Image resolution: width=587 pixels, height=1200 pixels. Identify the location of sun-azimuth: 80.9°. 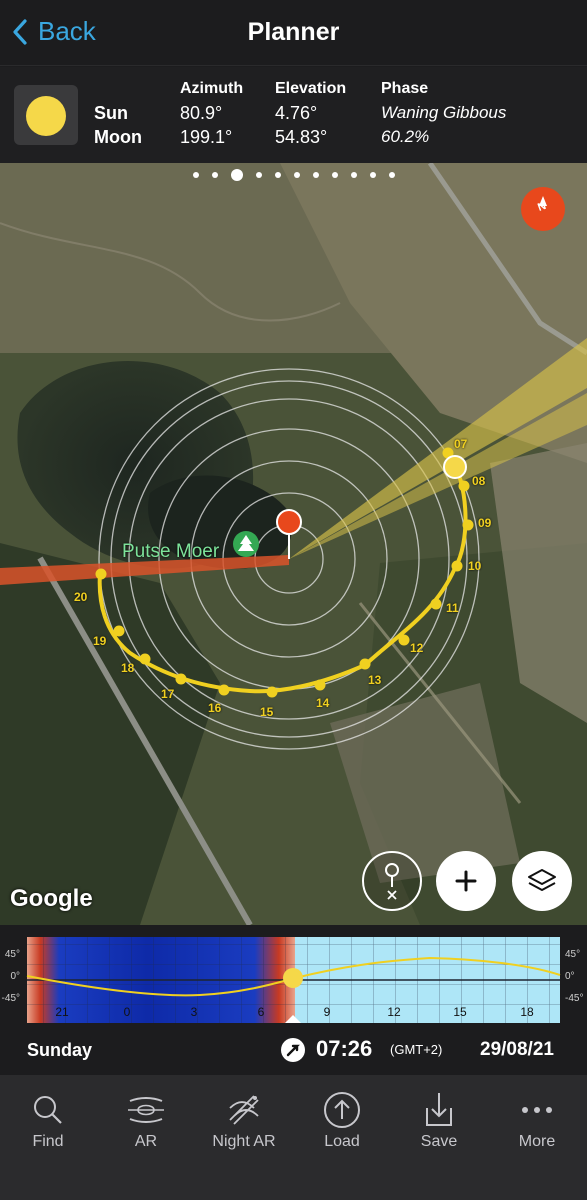
(201, 113).